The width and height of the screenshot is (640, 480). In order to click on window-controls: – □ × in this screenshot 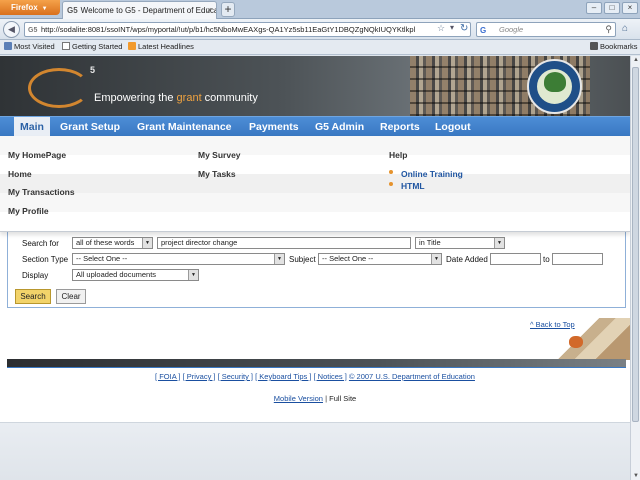, I will do `click(612, 8)`.